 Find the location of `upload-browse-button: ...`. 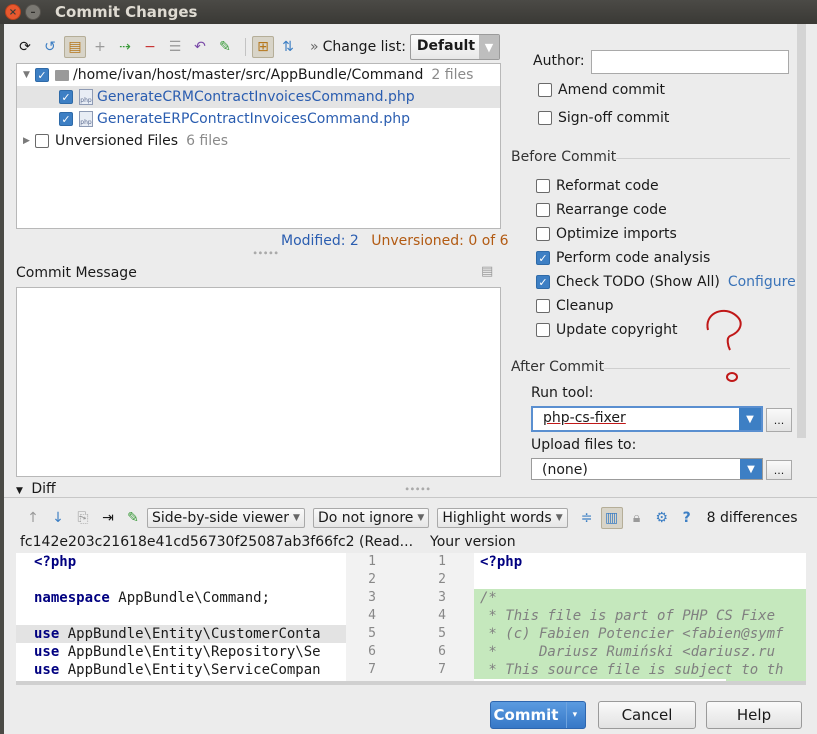

upload-browse-button: ... is located at coordinates (779, 470).